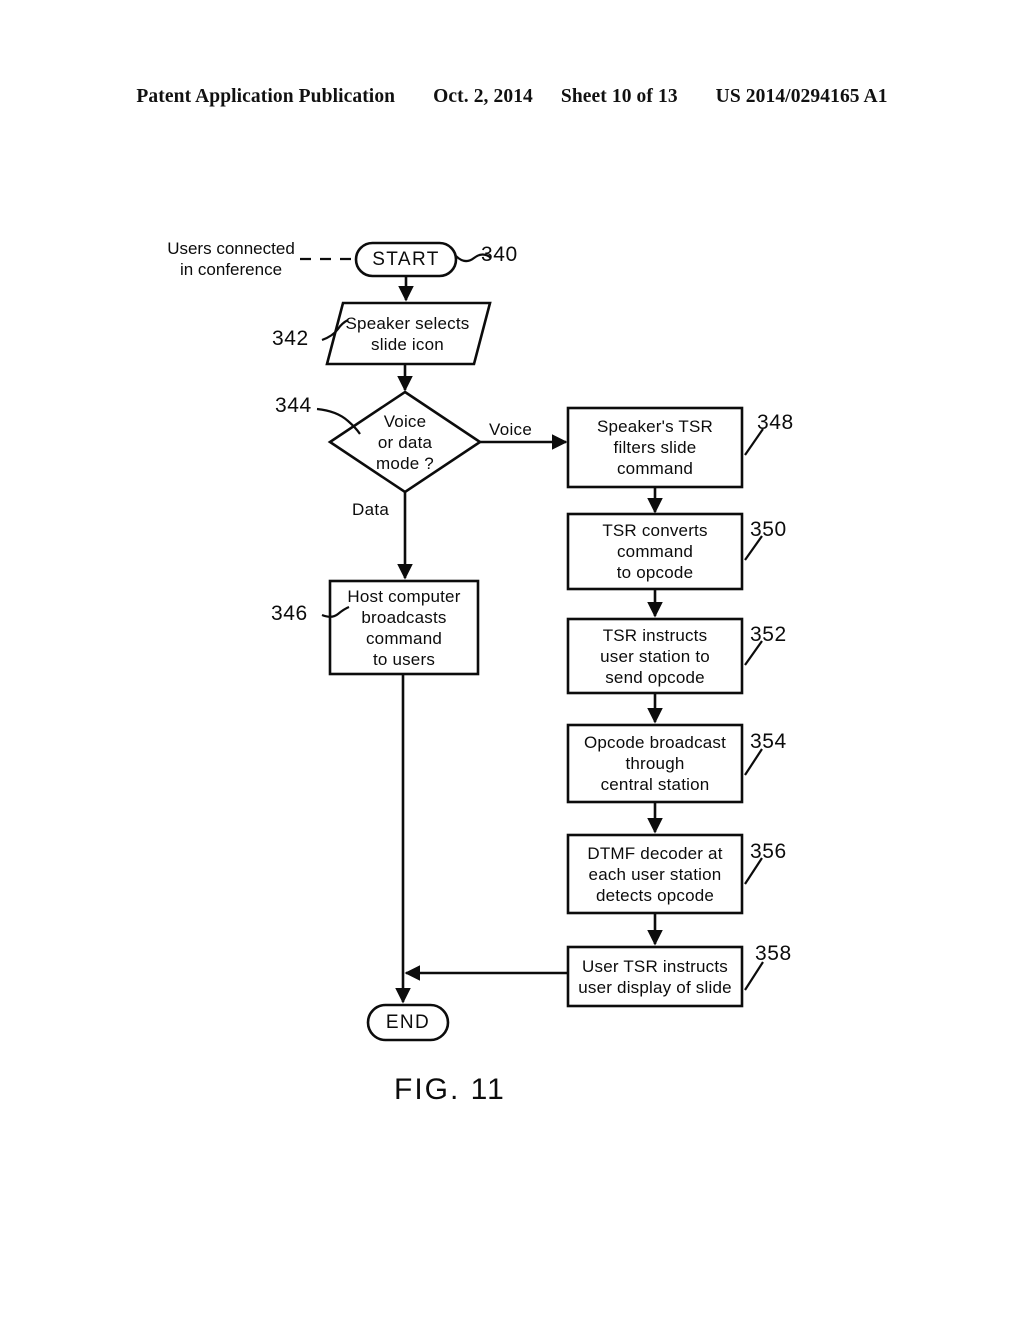 The height and width of the screenshot is (1320, 1024). I want to click on ref-numeral-352: 352, so click(768, 634).